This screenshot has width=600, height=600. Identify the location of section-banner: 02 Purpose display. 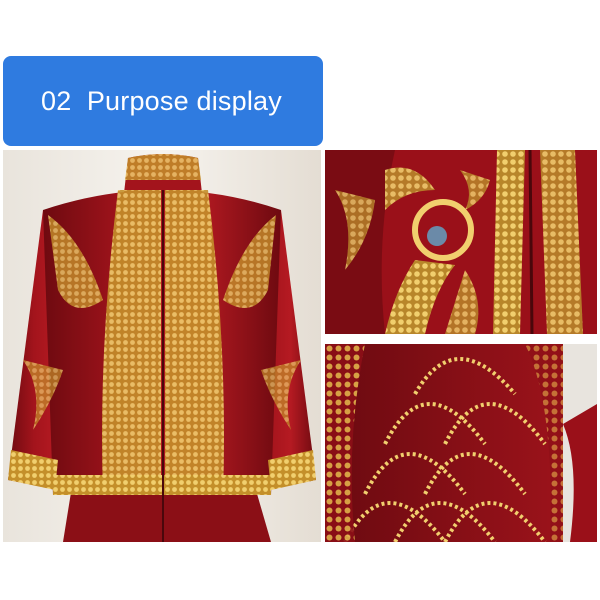
(163, 101).